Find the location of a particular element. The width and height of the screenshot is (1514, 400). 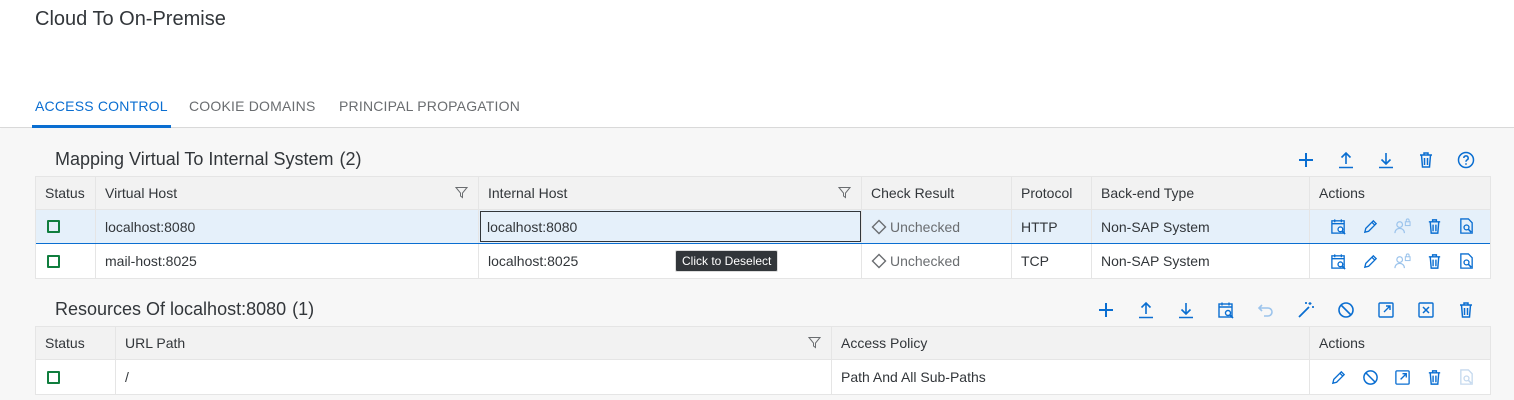

magic-wand-button is located at coordinates (1306, 310).